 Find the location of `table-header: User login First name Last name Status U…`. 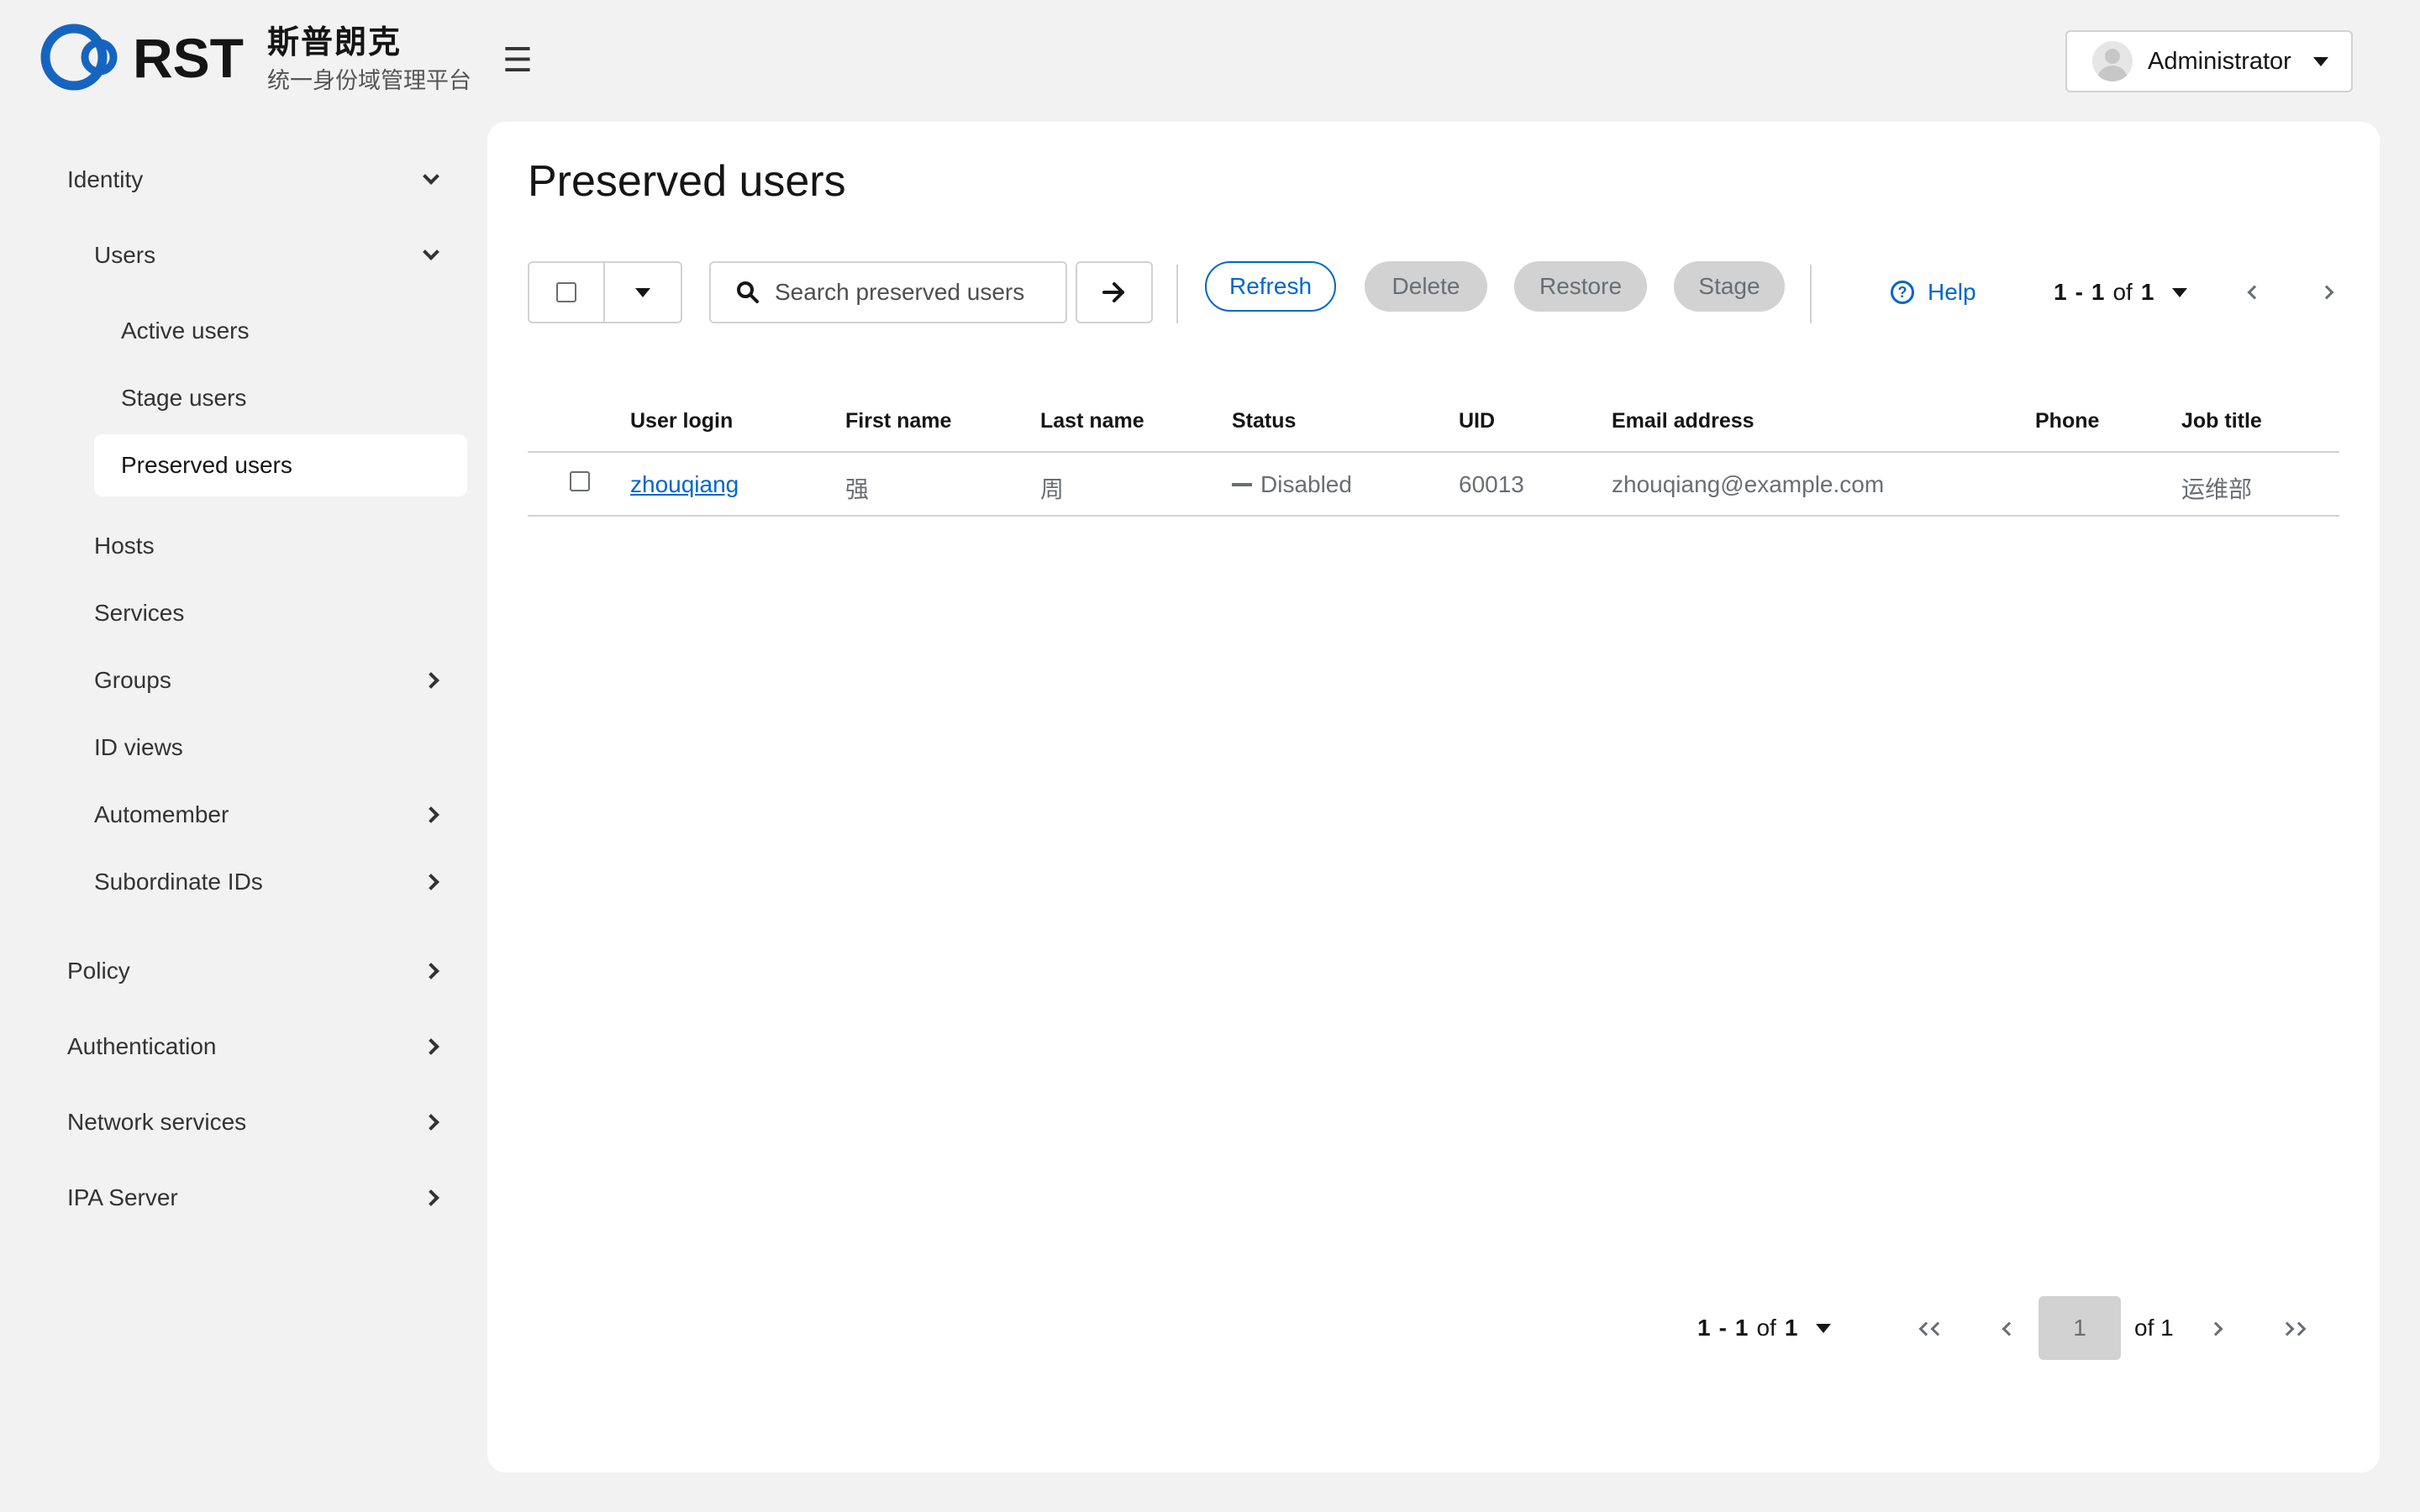

table-header: User login First name Last name Status U… is located at coordinates (1434, 422).